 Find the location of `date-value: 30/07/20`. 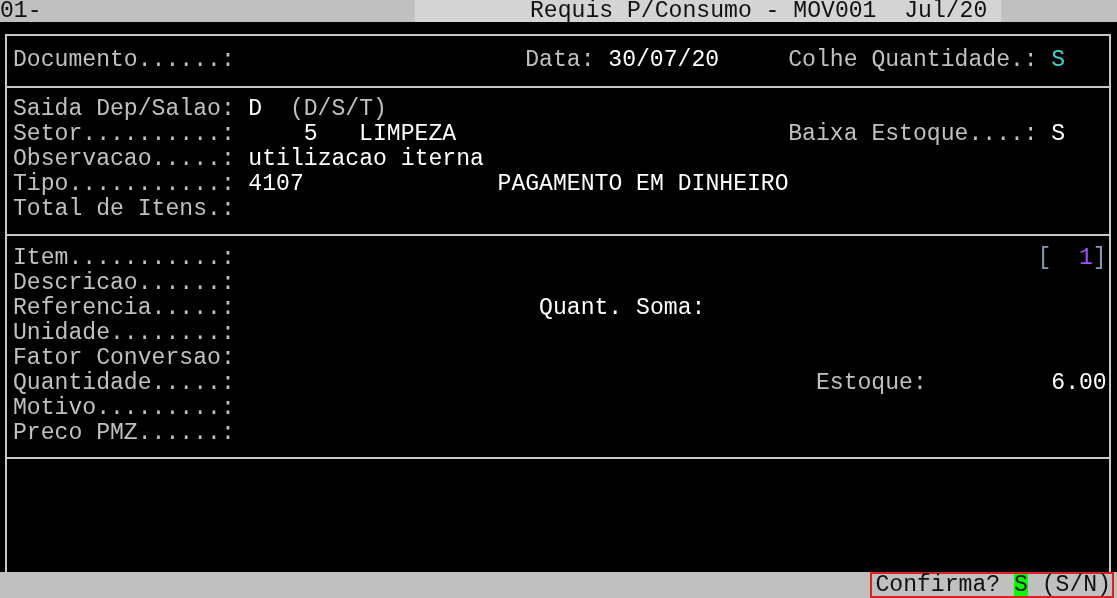

date-value: 30/07/20 is located at coordinates (664, 60).